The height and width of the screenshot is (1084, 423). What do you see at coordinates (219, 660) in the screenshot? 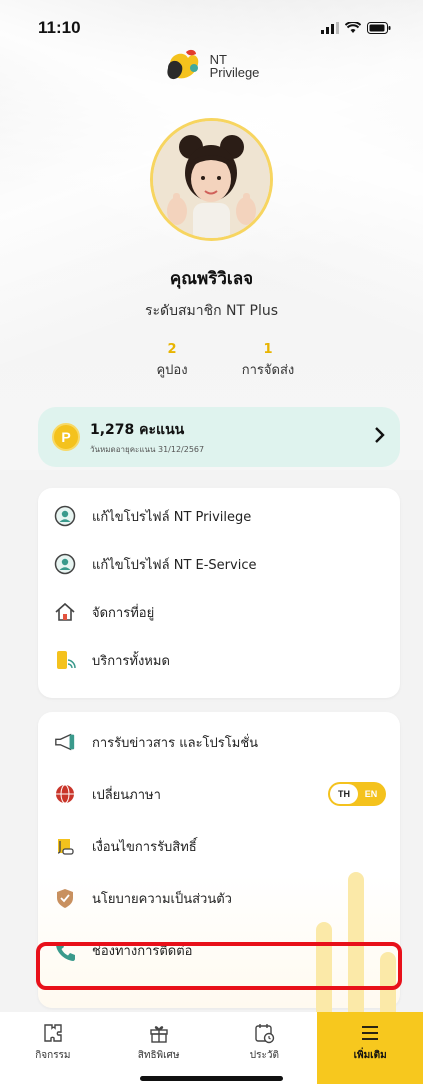
I see `menu-all-services: บริการทั้งหมด` at bounding box center [219, 660].